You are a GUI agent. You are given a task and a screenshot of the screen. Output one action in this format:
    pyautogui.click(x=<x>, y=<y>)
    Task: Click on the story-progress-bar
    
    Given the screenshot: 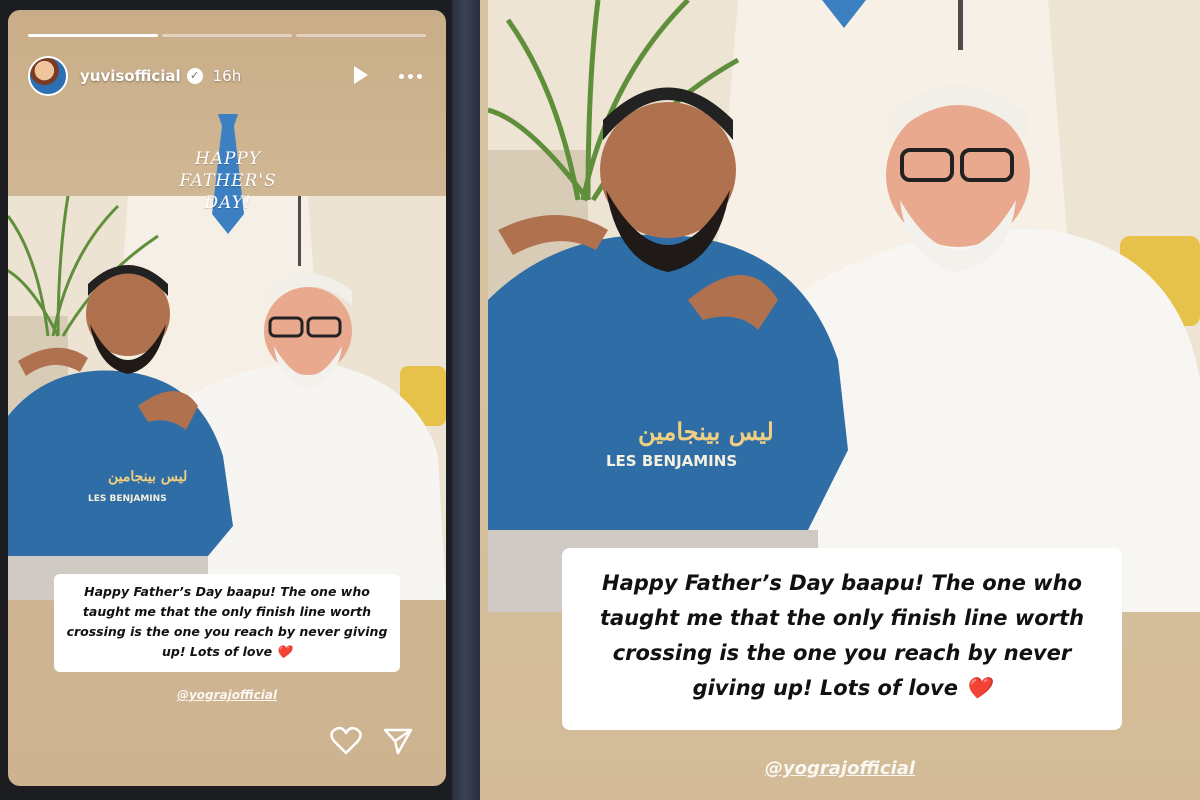 What is the action you would take?
    pyautogui.click(x=227, y=35)
    